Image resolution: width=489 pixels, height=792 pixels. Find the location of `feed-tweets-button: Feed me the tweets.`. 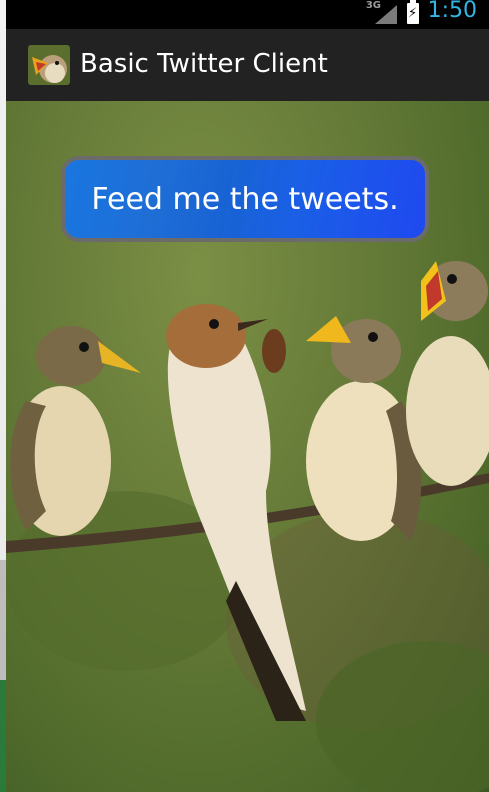

feed-tweets-button: Feed me the tweets. is located at coordinates (245, 199).